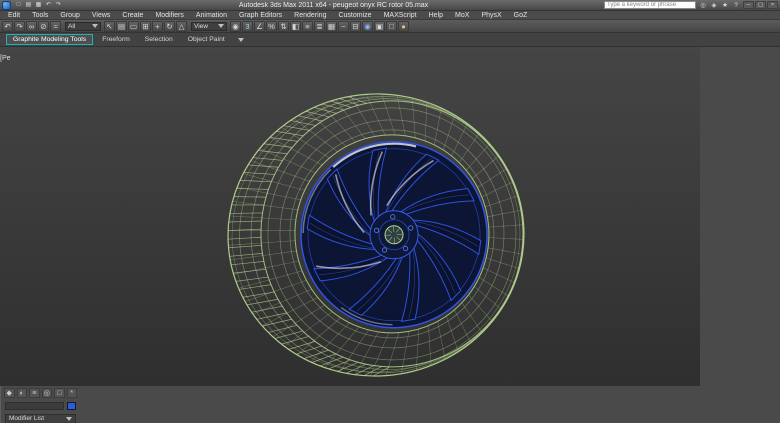  What do you see at coordinates (206, 39) in the screenshot?
I see `tab-object-paint: Object Paint` at bounding box center [206, 39].